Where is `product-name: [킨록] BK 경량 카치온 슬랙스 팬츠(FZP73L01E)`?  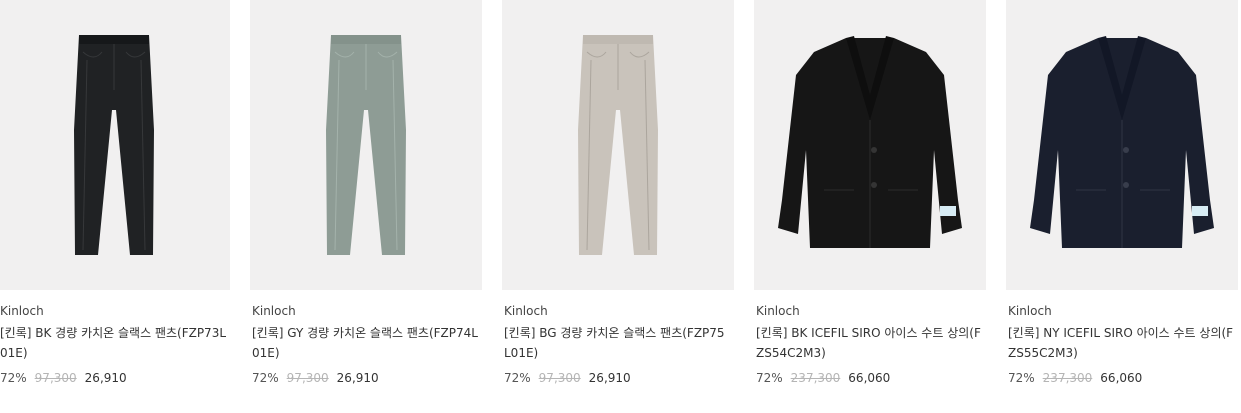 product-name: [킨록] BK 경량 카치온 슬랙스 팬츠(FZP73L01E) is located at coordinates (115, 343).